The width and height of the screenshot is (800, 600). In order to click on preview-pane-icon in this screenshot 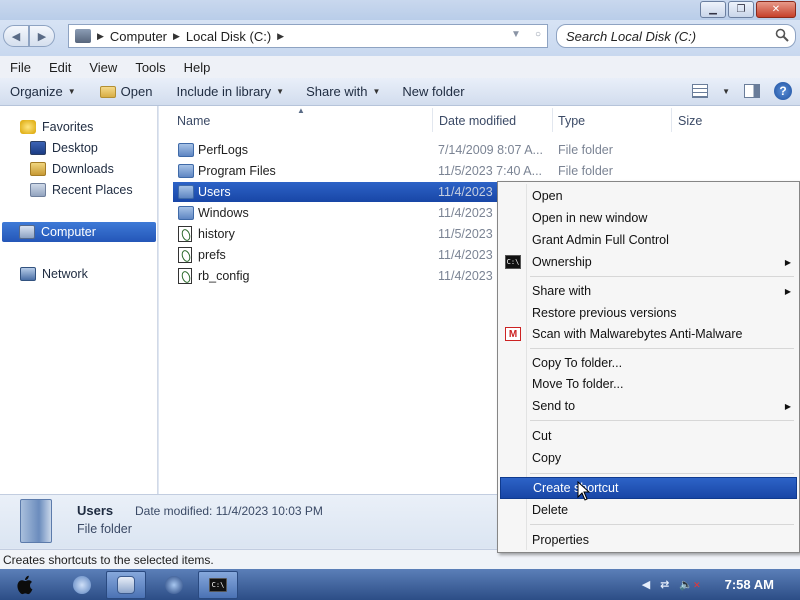, I will do `click(752, 91)`.